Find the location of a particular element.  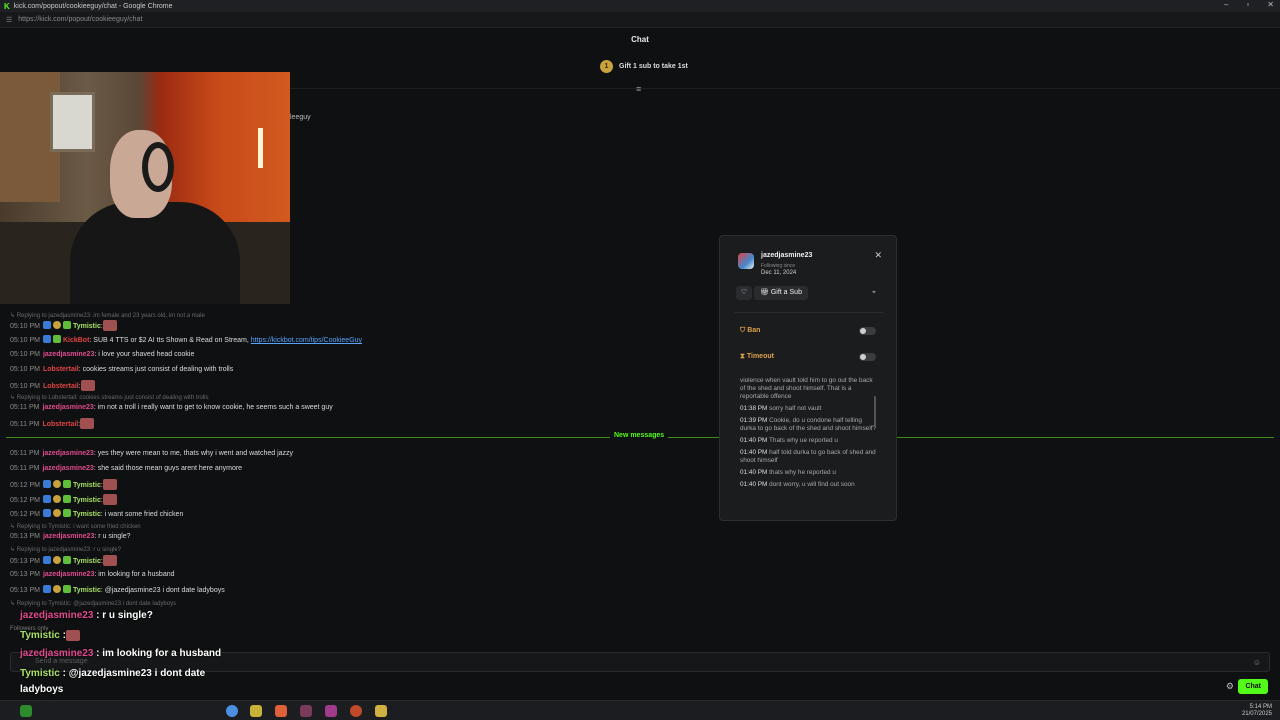

subscriber-badge-icon is located at coordinates (66, 484).